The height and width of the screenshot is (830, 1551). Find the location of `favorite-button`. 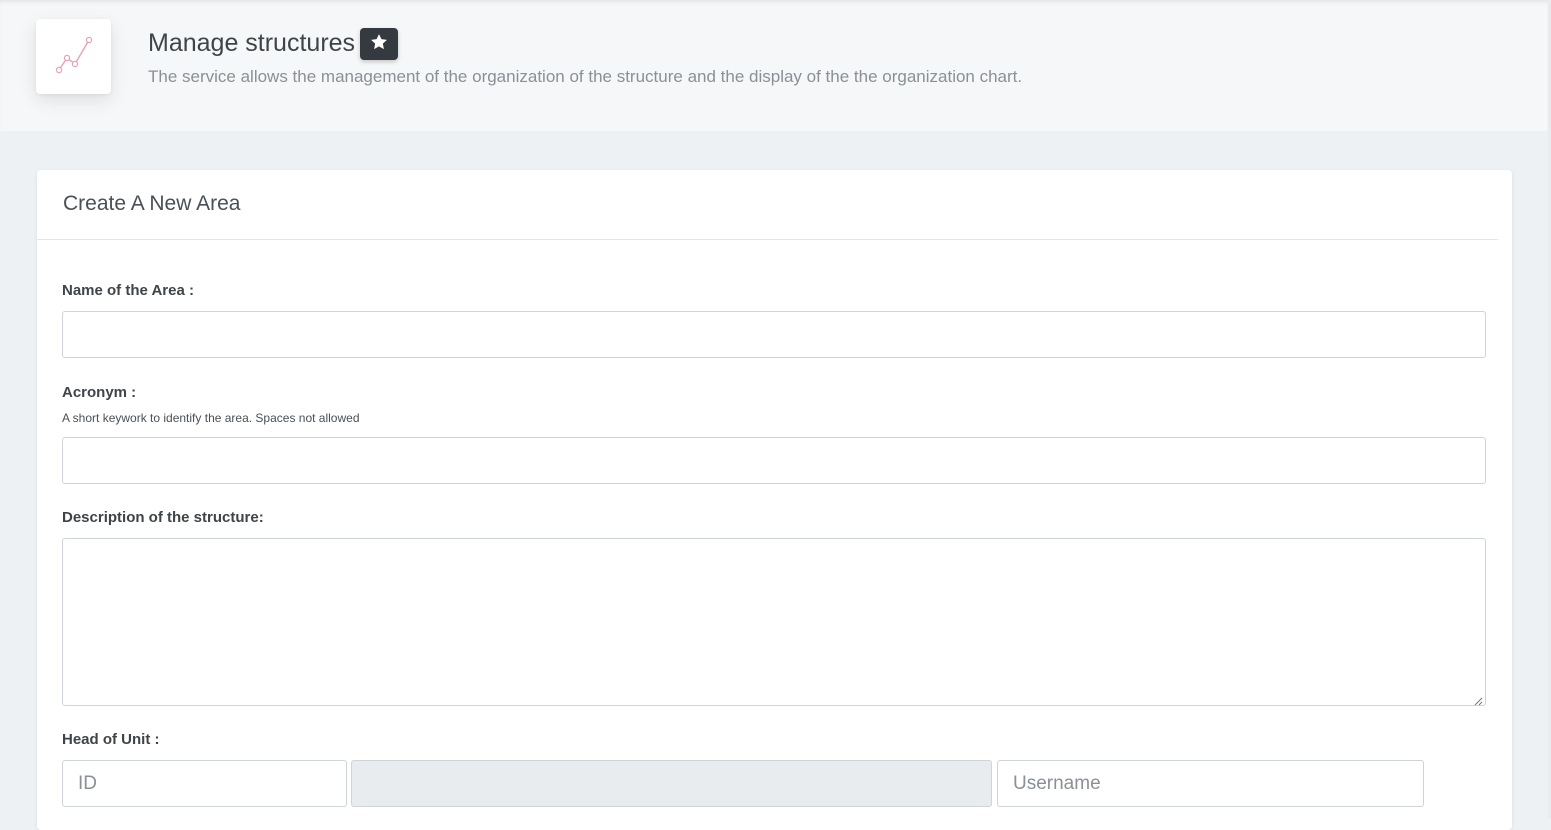

favorite-button is located at coordinates (379, 44).